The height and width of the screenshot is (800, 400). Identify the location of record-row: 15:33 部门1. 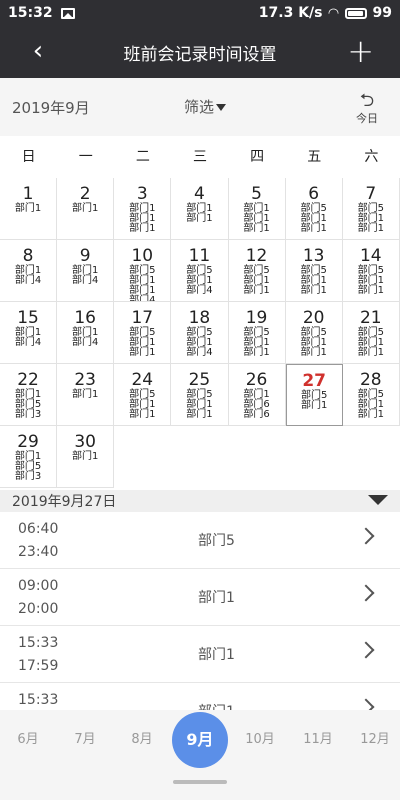
(200, 696).